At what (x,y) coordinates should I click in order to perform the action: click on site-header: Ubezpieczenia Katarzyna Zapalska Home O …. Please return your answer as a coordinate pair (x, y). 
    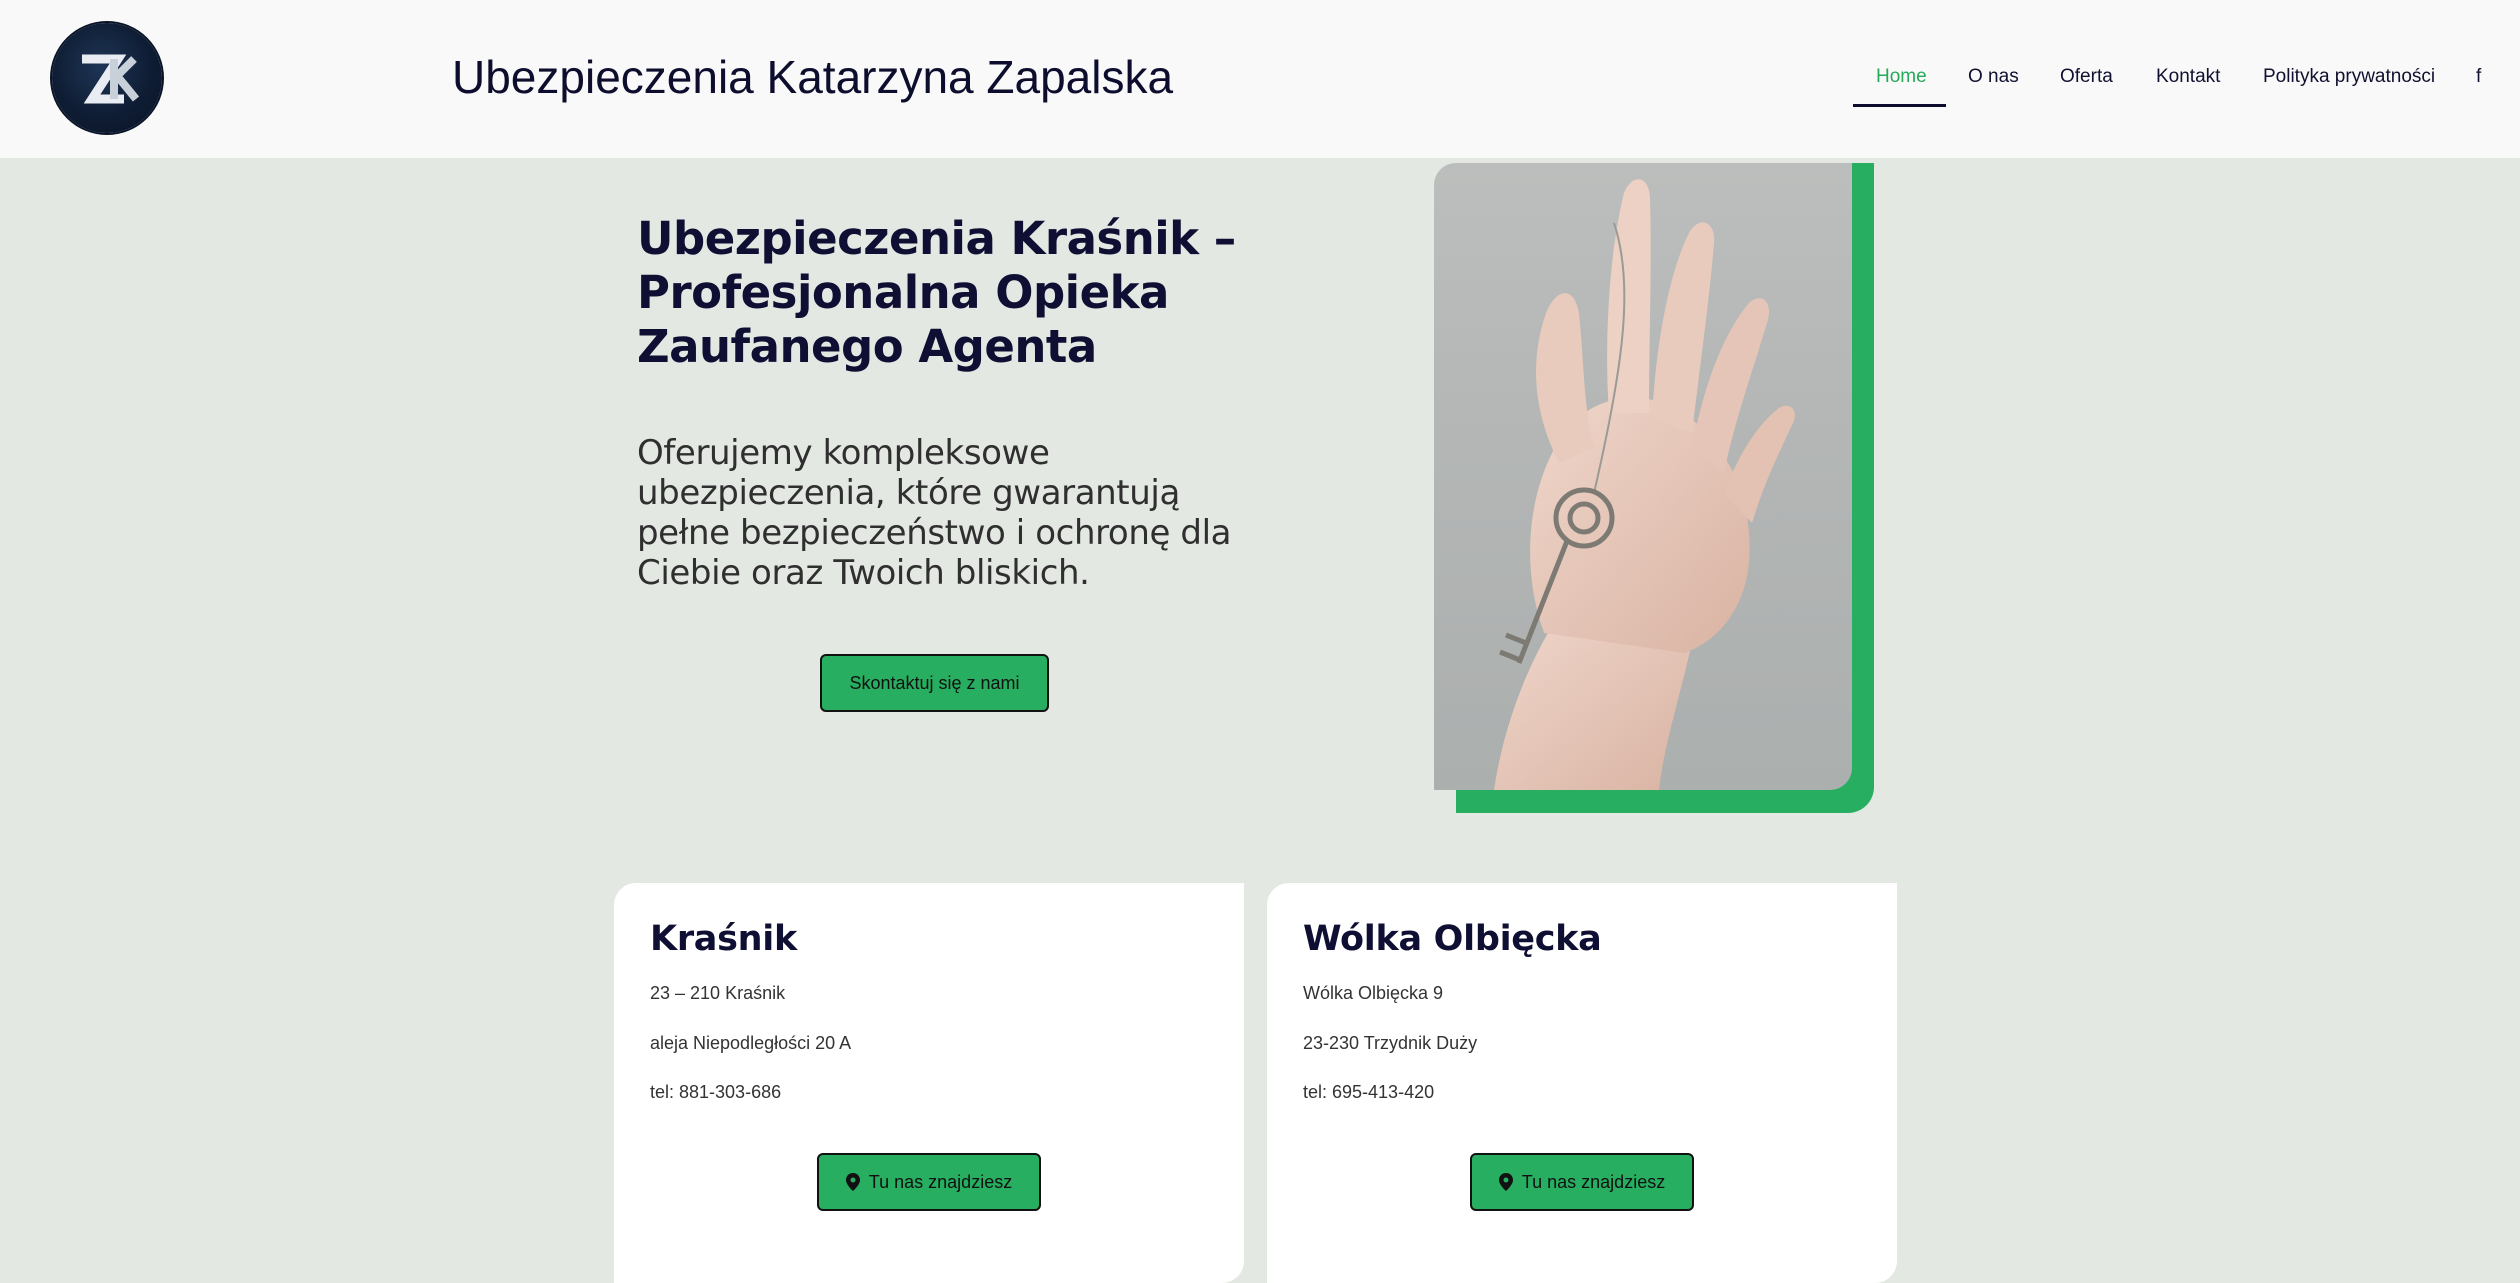
    Looking at the image, I should click on (1260, 79).